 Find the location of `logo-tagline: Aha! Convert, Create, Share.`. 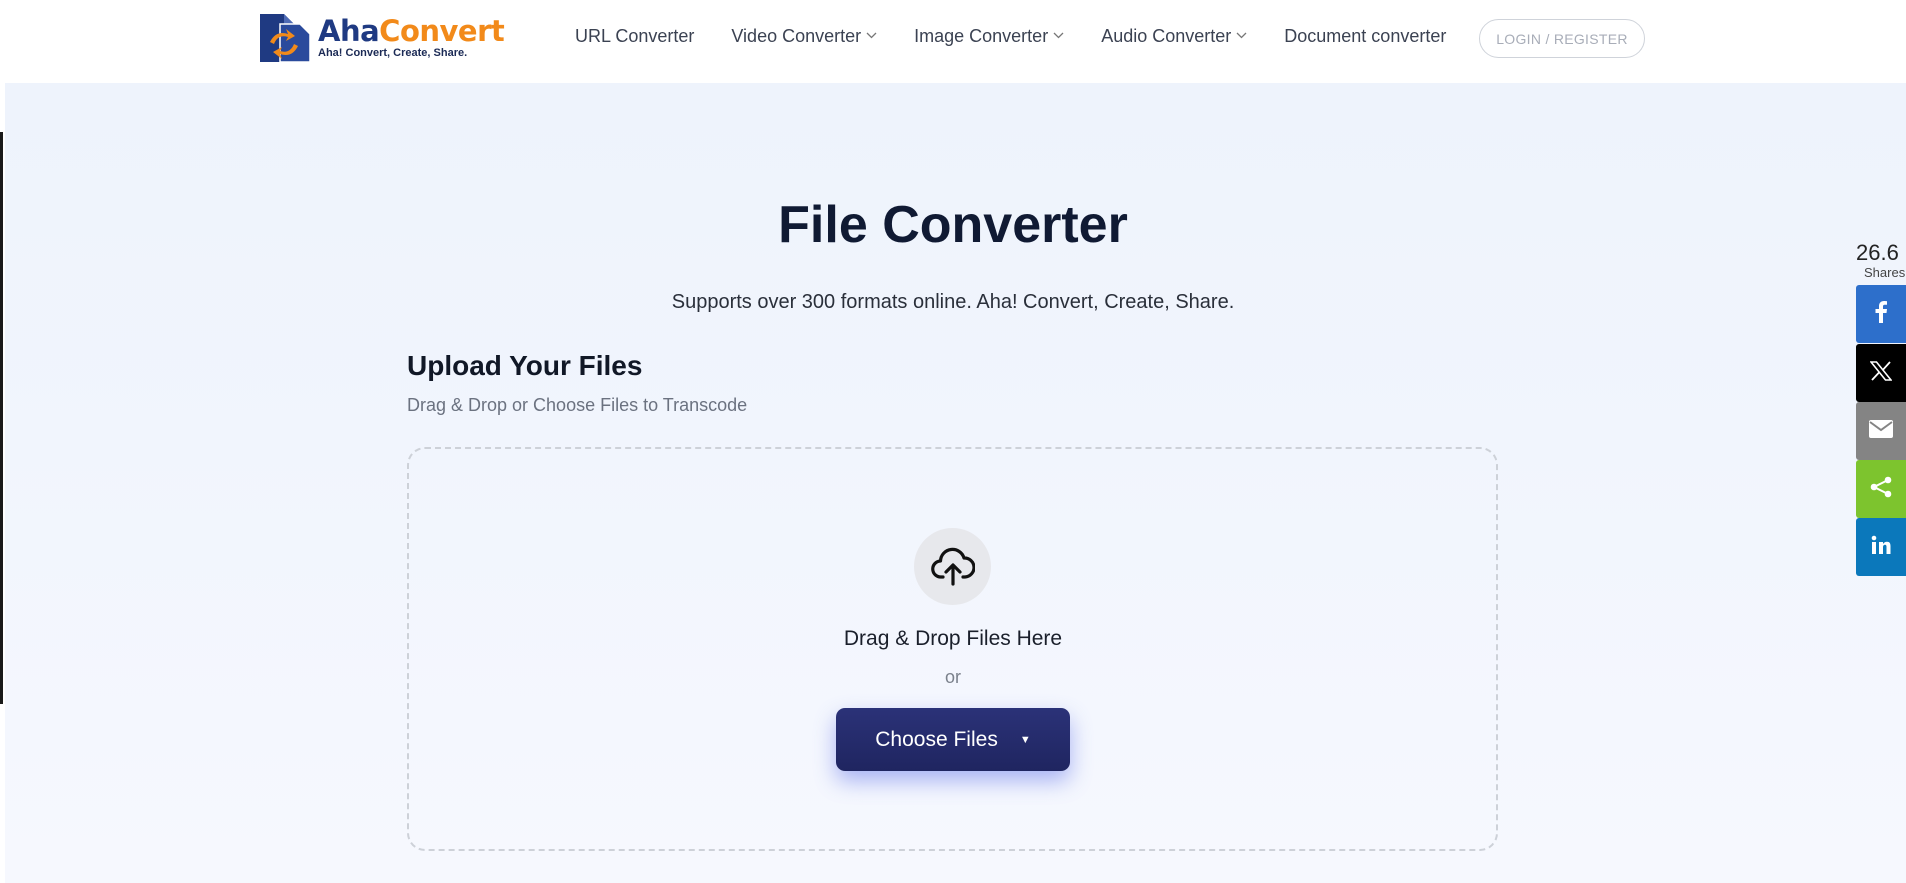

logo-tagline: Aha! Convert, Create, Share. is located at coordinates (393, 53).